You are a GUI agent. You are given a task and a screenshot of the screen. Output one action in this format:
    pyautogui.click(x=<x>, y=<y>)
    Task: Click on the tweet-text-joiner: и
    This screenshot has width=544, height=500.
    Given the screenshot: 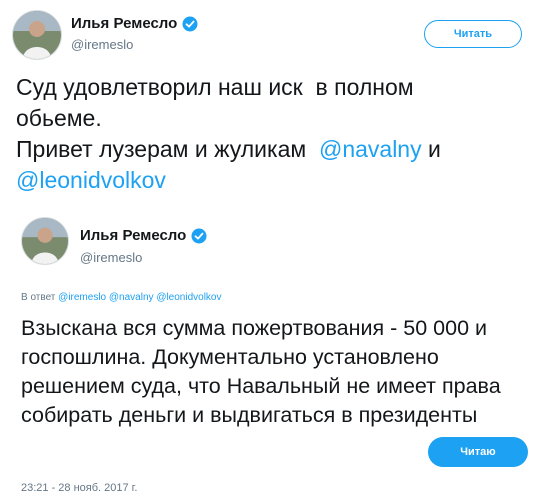 What is the action you would take?
    pyautogui.click(x=431, y=149)
    